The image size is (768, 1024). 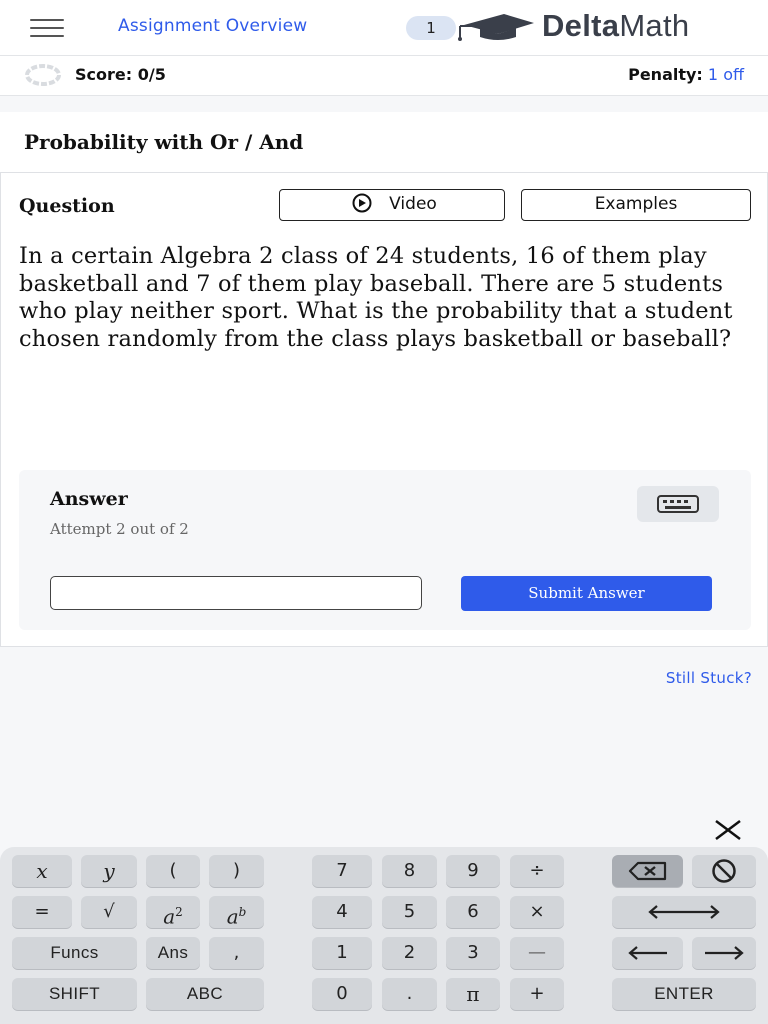 I want to click on close-icon, so click(x=728, y=830).